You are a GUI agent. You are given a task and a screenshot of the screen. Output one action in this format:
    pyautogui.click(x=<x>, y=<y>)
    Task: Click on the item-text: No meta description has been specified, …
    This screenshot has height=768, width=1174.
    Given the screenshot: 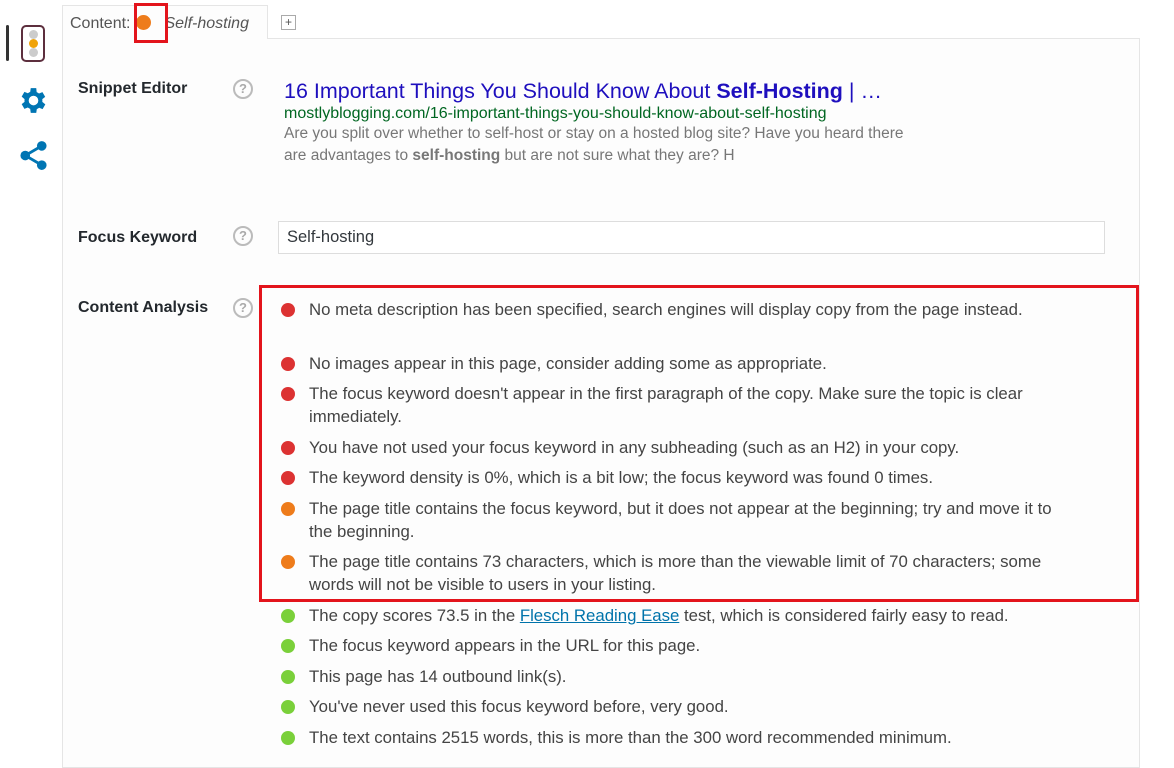 What is the action you would take?
    pyautogui.click(x=666, y=309)
    